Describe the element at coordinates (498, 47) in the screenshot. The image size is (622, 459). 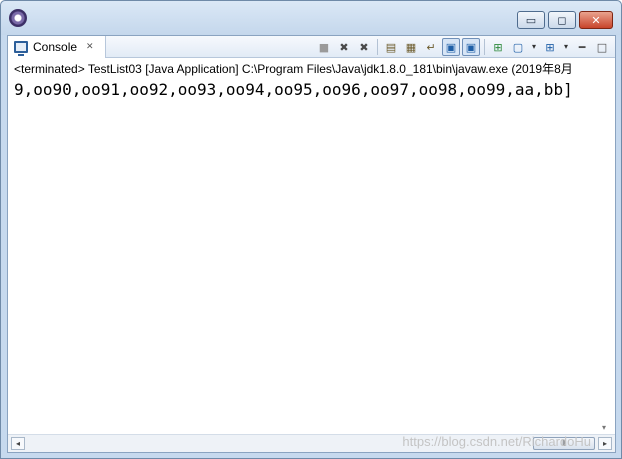
I see `pin-console-icon: ⊞` at that location.